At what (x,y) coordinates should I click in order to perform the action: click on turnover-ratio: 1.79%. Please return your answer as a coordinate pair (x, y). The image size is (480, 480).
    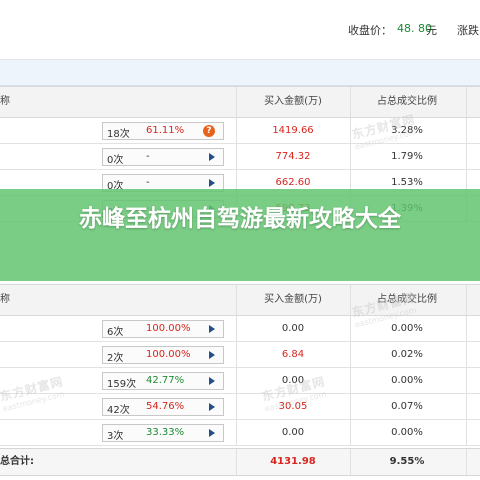
    Looking at the image, I should click on (407, 156).